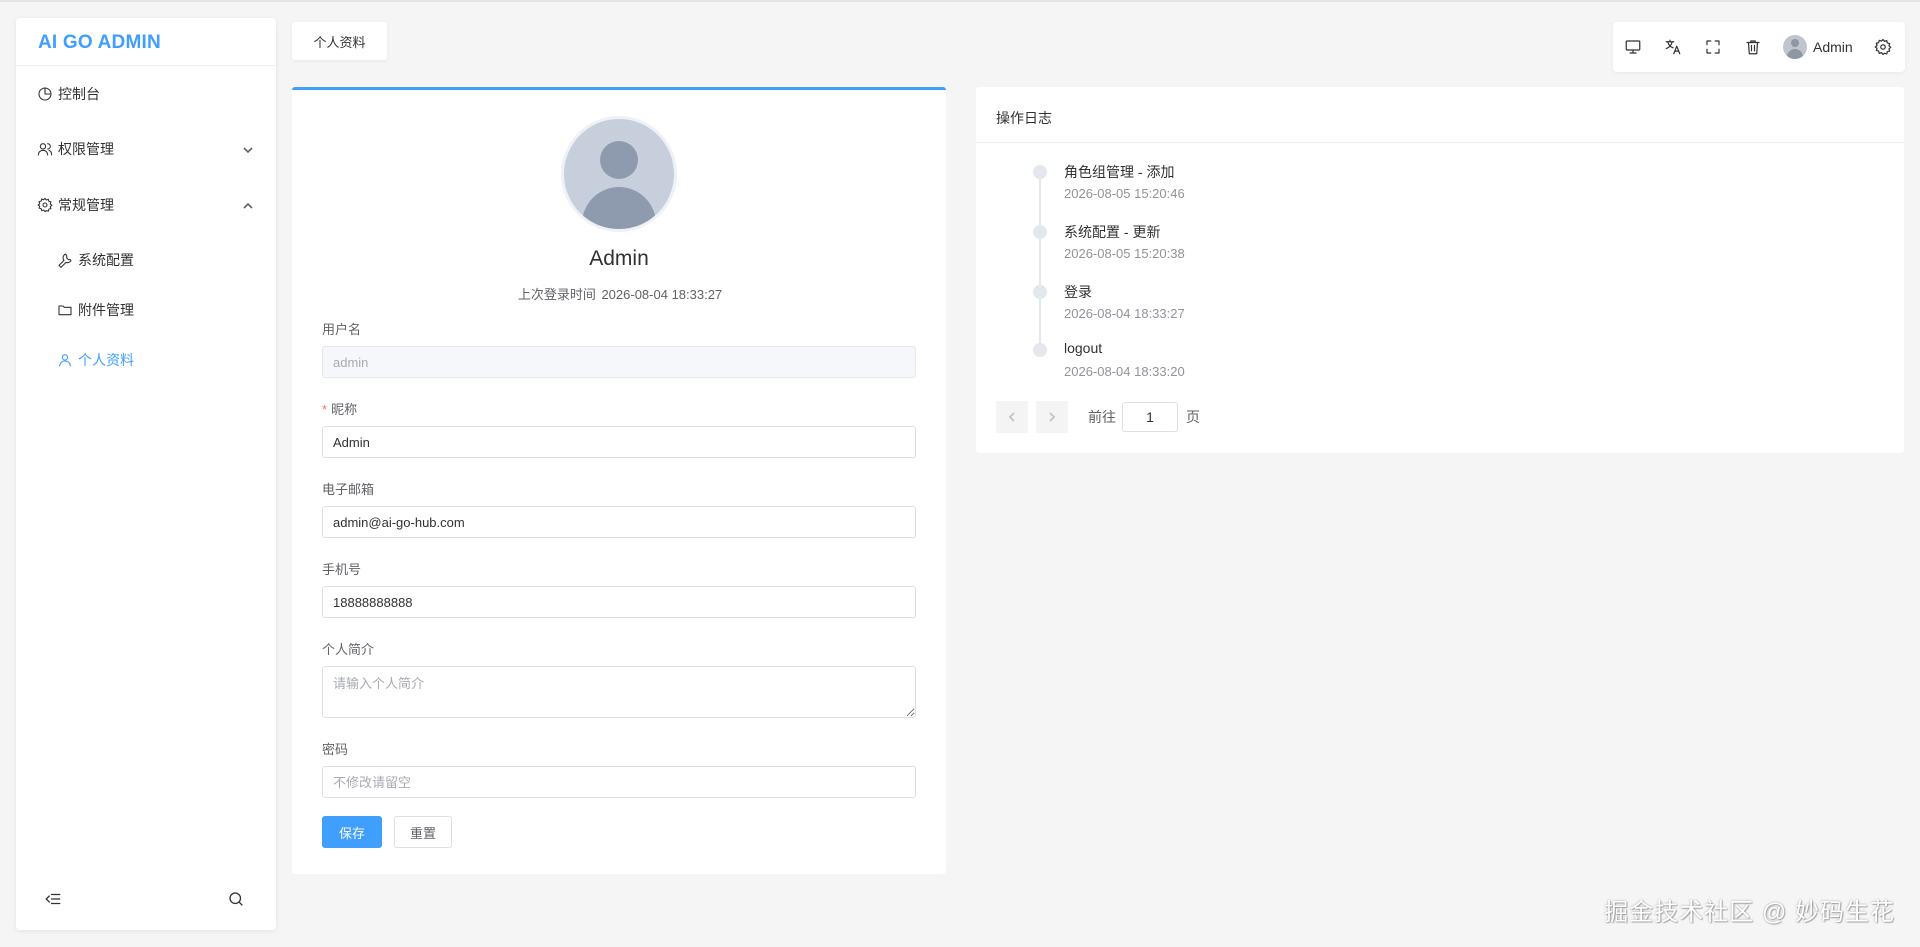 The height and width of the screenshot is (947, 1920). I want to click on folder-icon, so click(65, 310).